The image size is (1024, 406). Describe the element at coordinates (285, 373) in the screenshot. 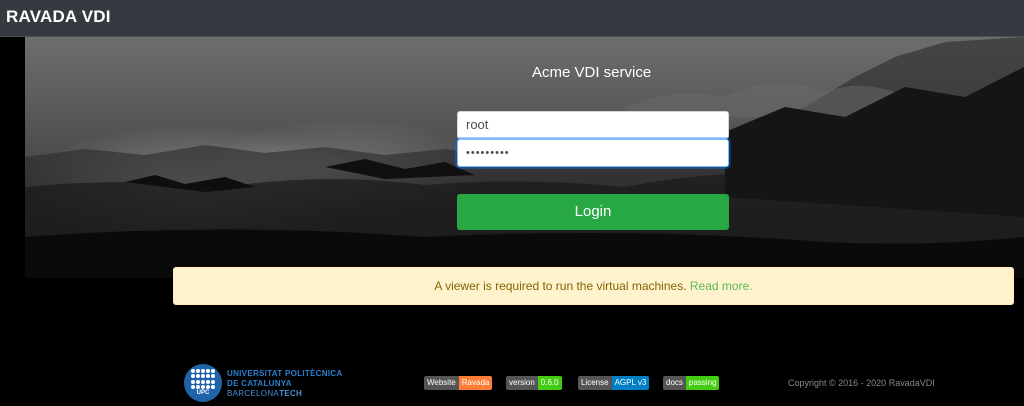

I see `university-line-1: UNIVERSITAT POLITÈCNICA` at that location.